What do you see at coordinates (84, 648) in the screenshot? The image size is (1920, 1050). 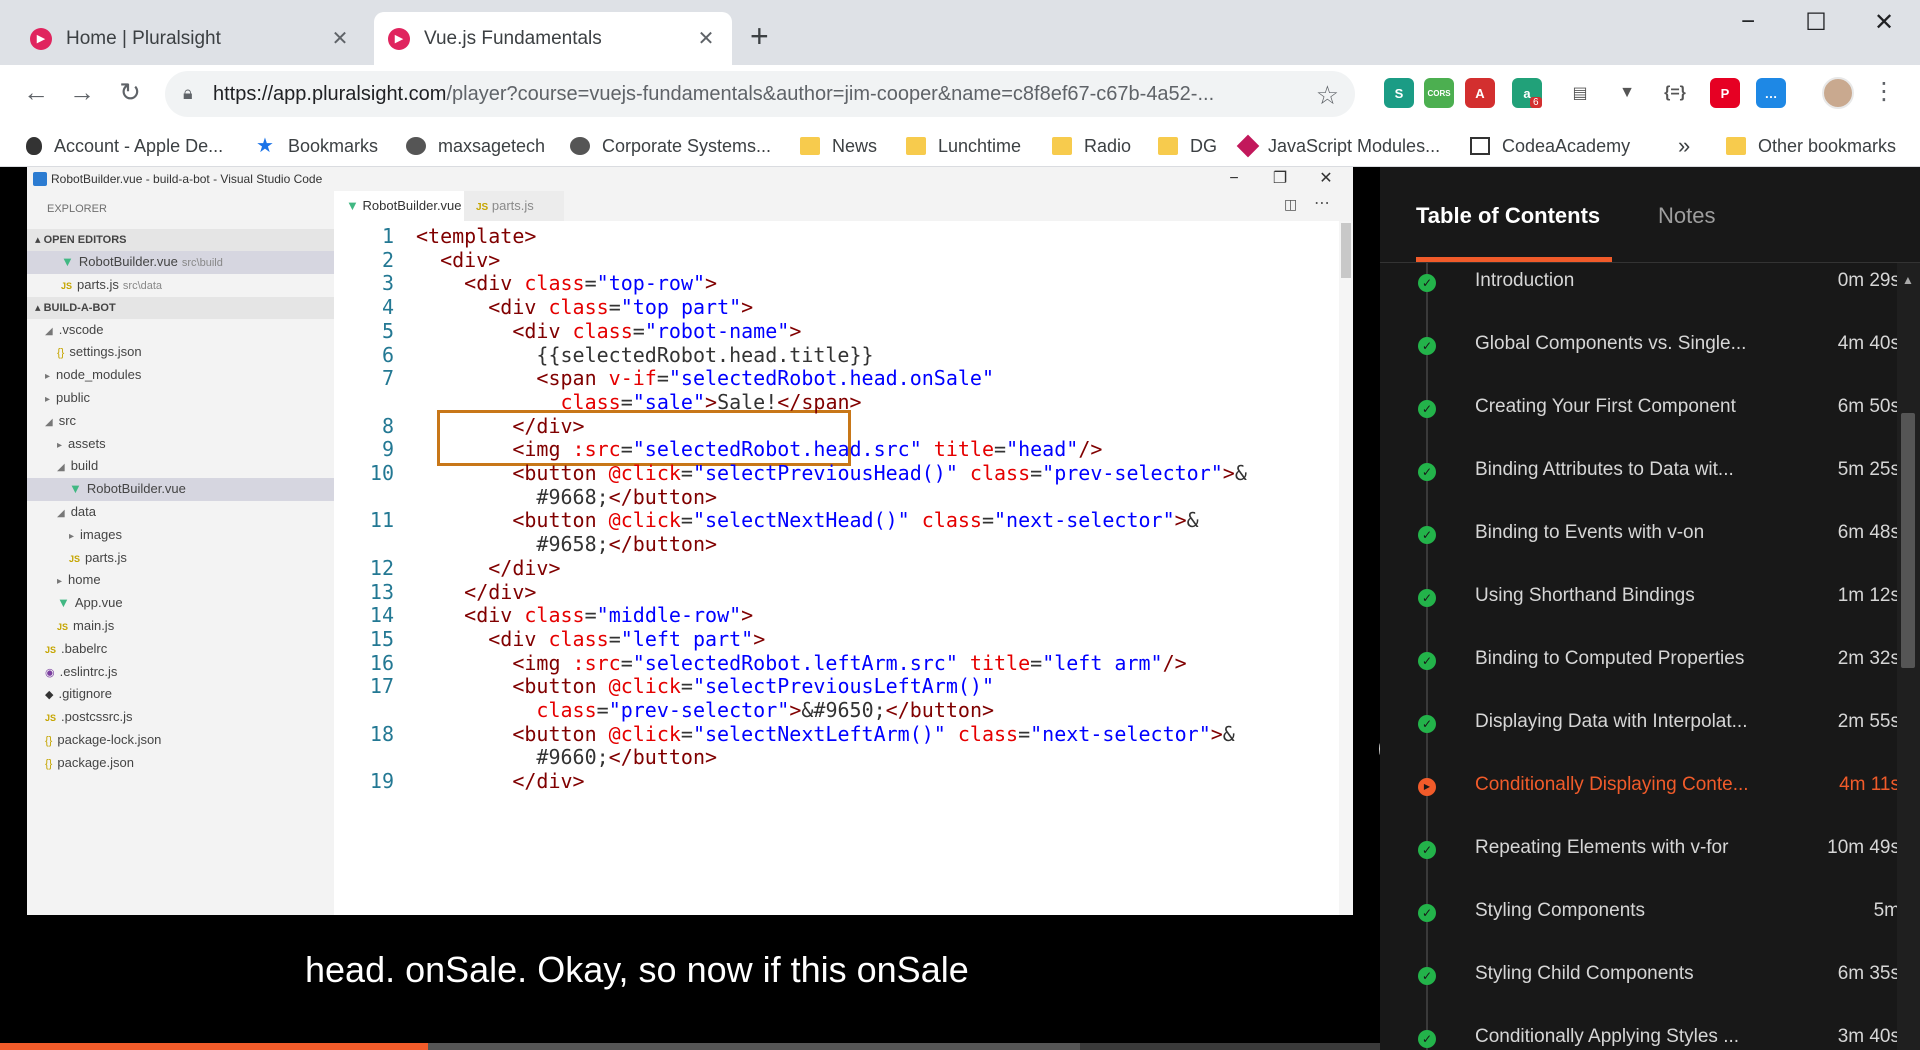 I see `file-name: .babelrc` at bounding box center [84, 648].